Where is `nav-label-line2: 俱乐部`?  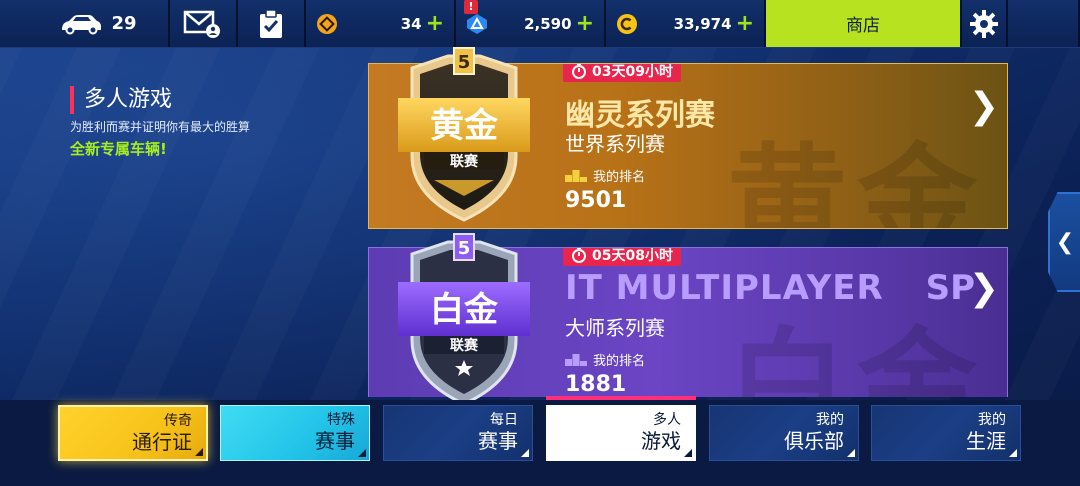 nav-label-line2: 俱乐部 is located at coordinates (814, 441).